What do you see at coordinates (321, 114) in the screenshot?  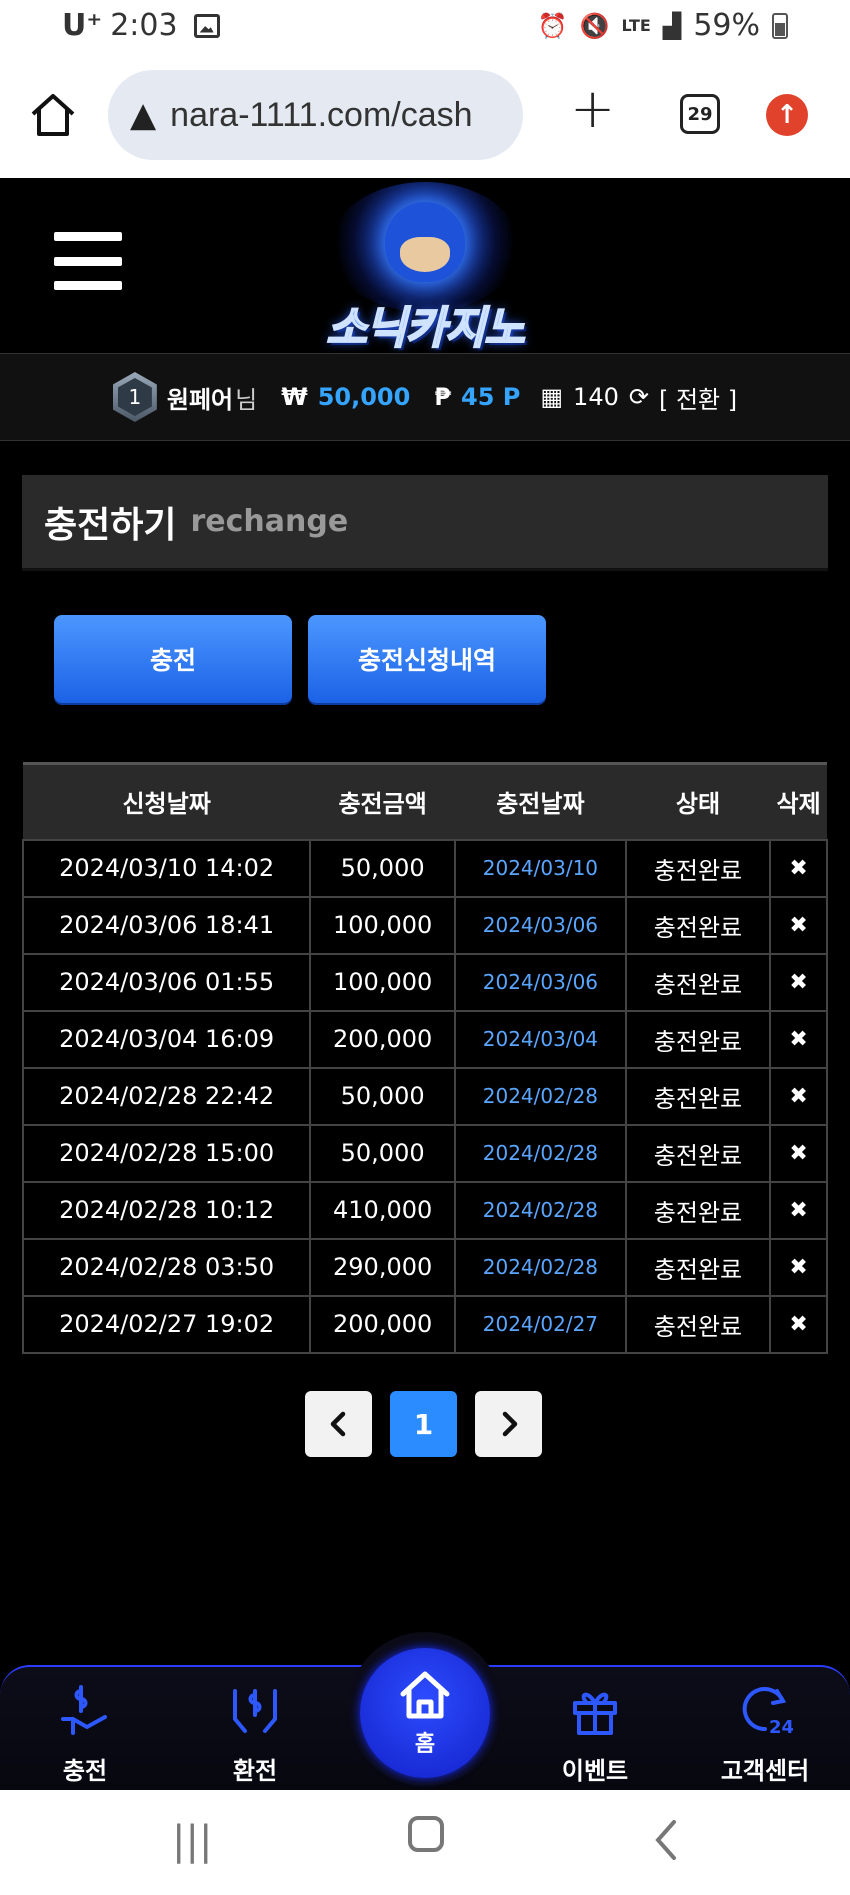 I see `url-text: nara-1111.com/cash` at bounding box center [321, 114].